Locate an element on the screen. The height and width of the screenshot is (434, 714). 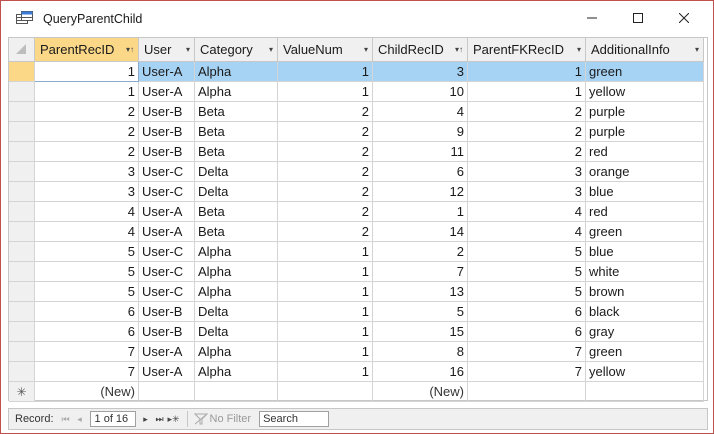
next-record-icon: ▸ is located at coordinates (146, 419).